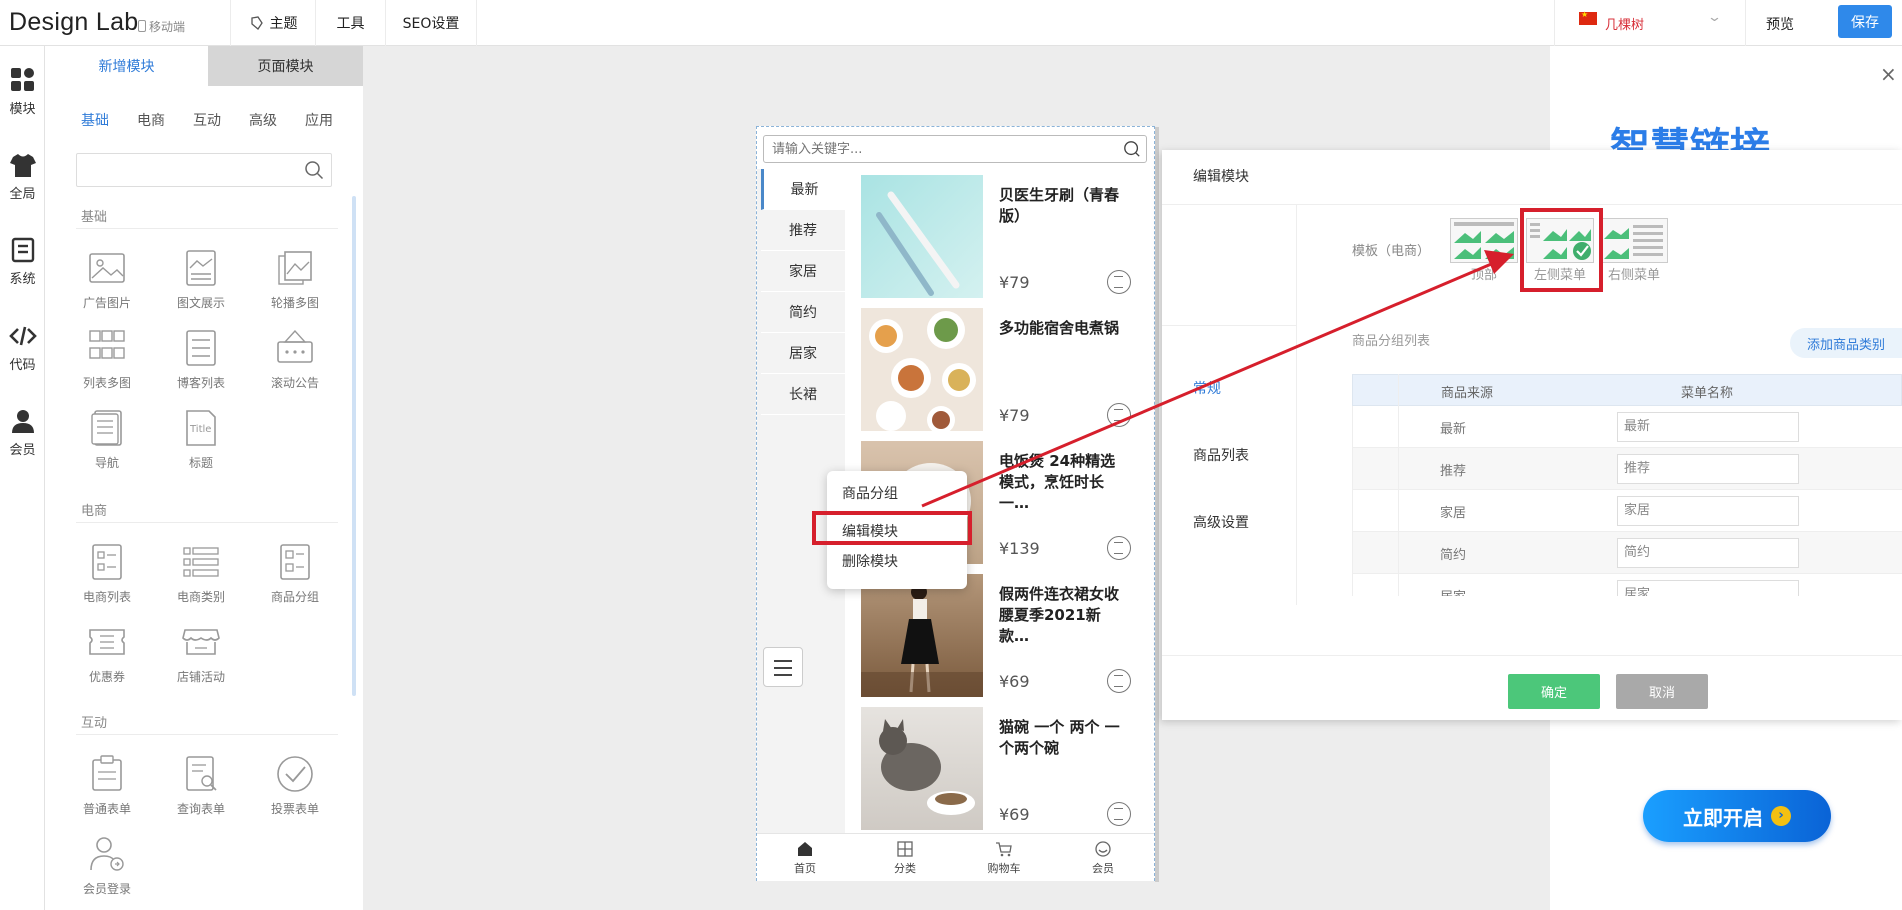 The image size is (1902, 910). I want to click on module-blog-list: 博客列表, so click(201, 359).